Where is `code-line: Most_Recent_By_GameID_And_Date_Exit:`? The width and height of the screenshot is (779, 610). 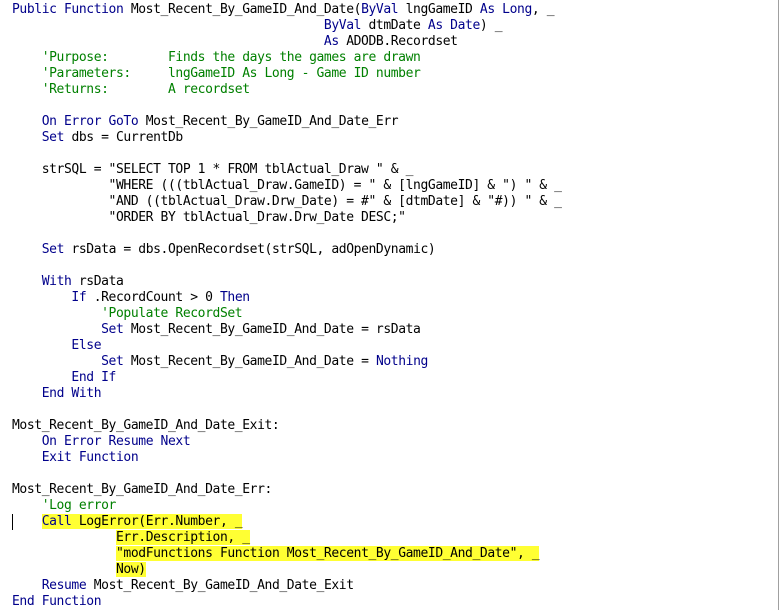
code-line: Most_Recent_By_GameID_And_Date_Exit: is located at coordinates (287, 426).